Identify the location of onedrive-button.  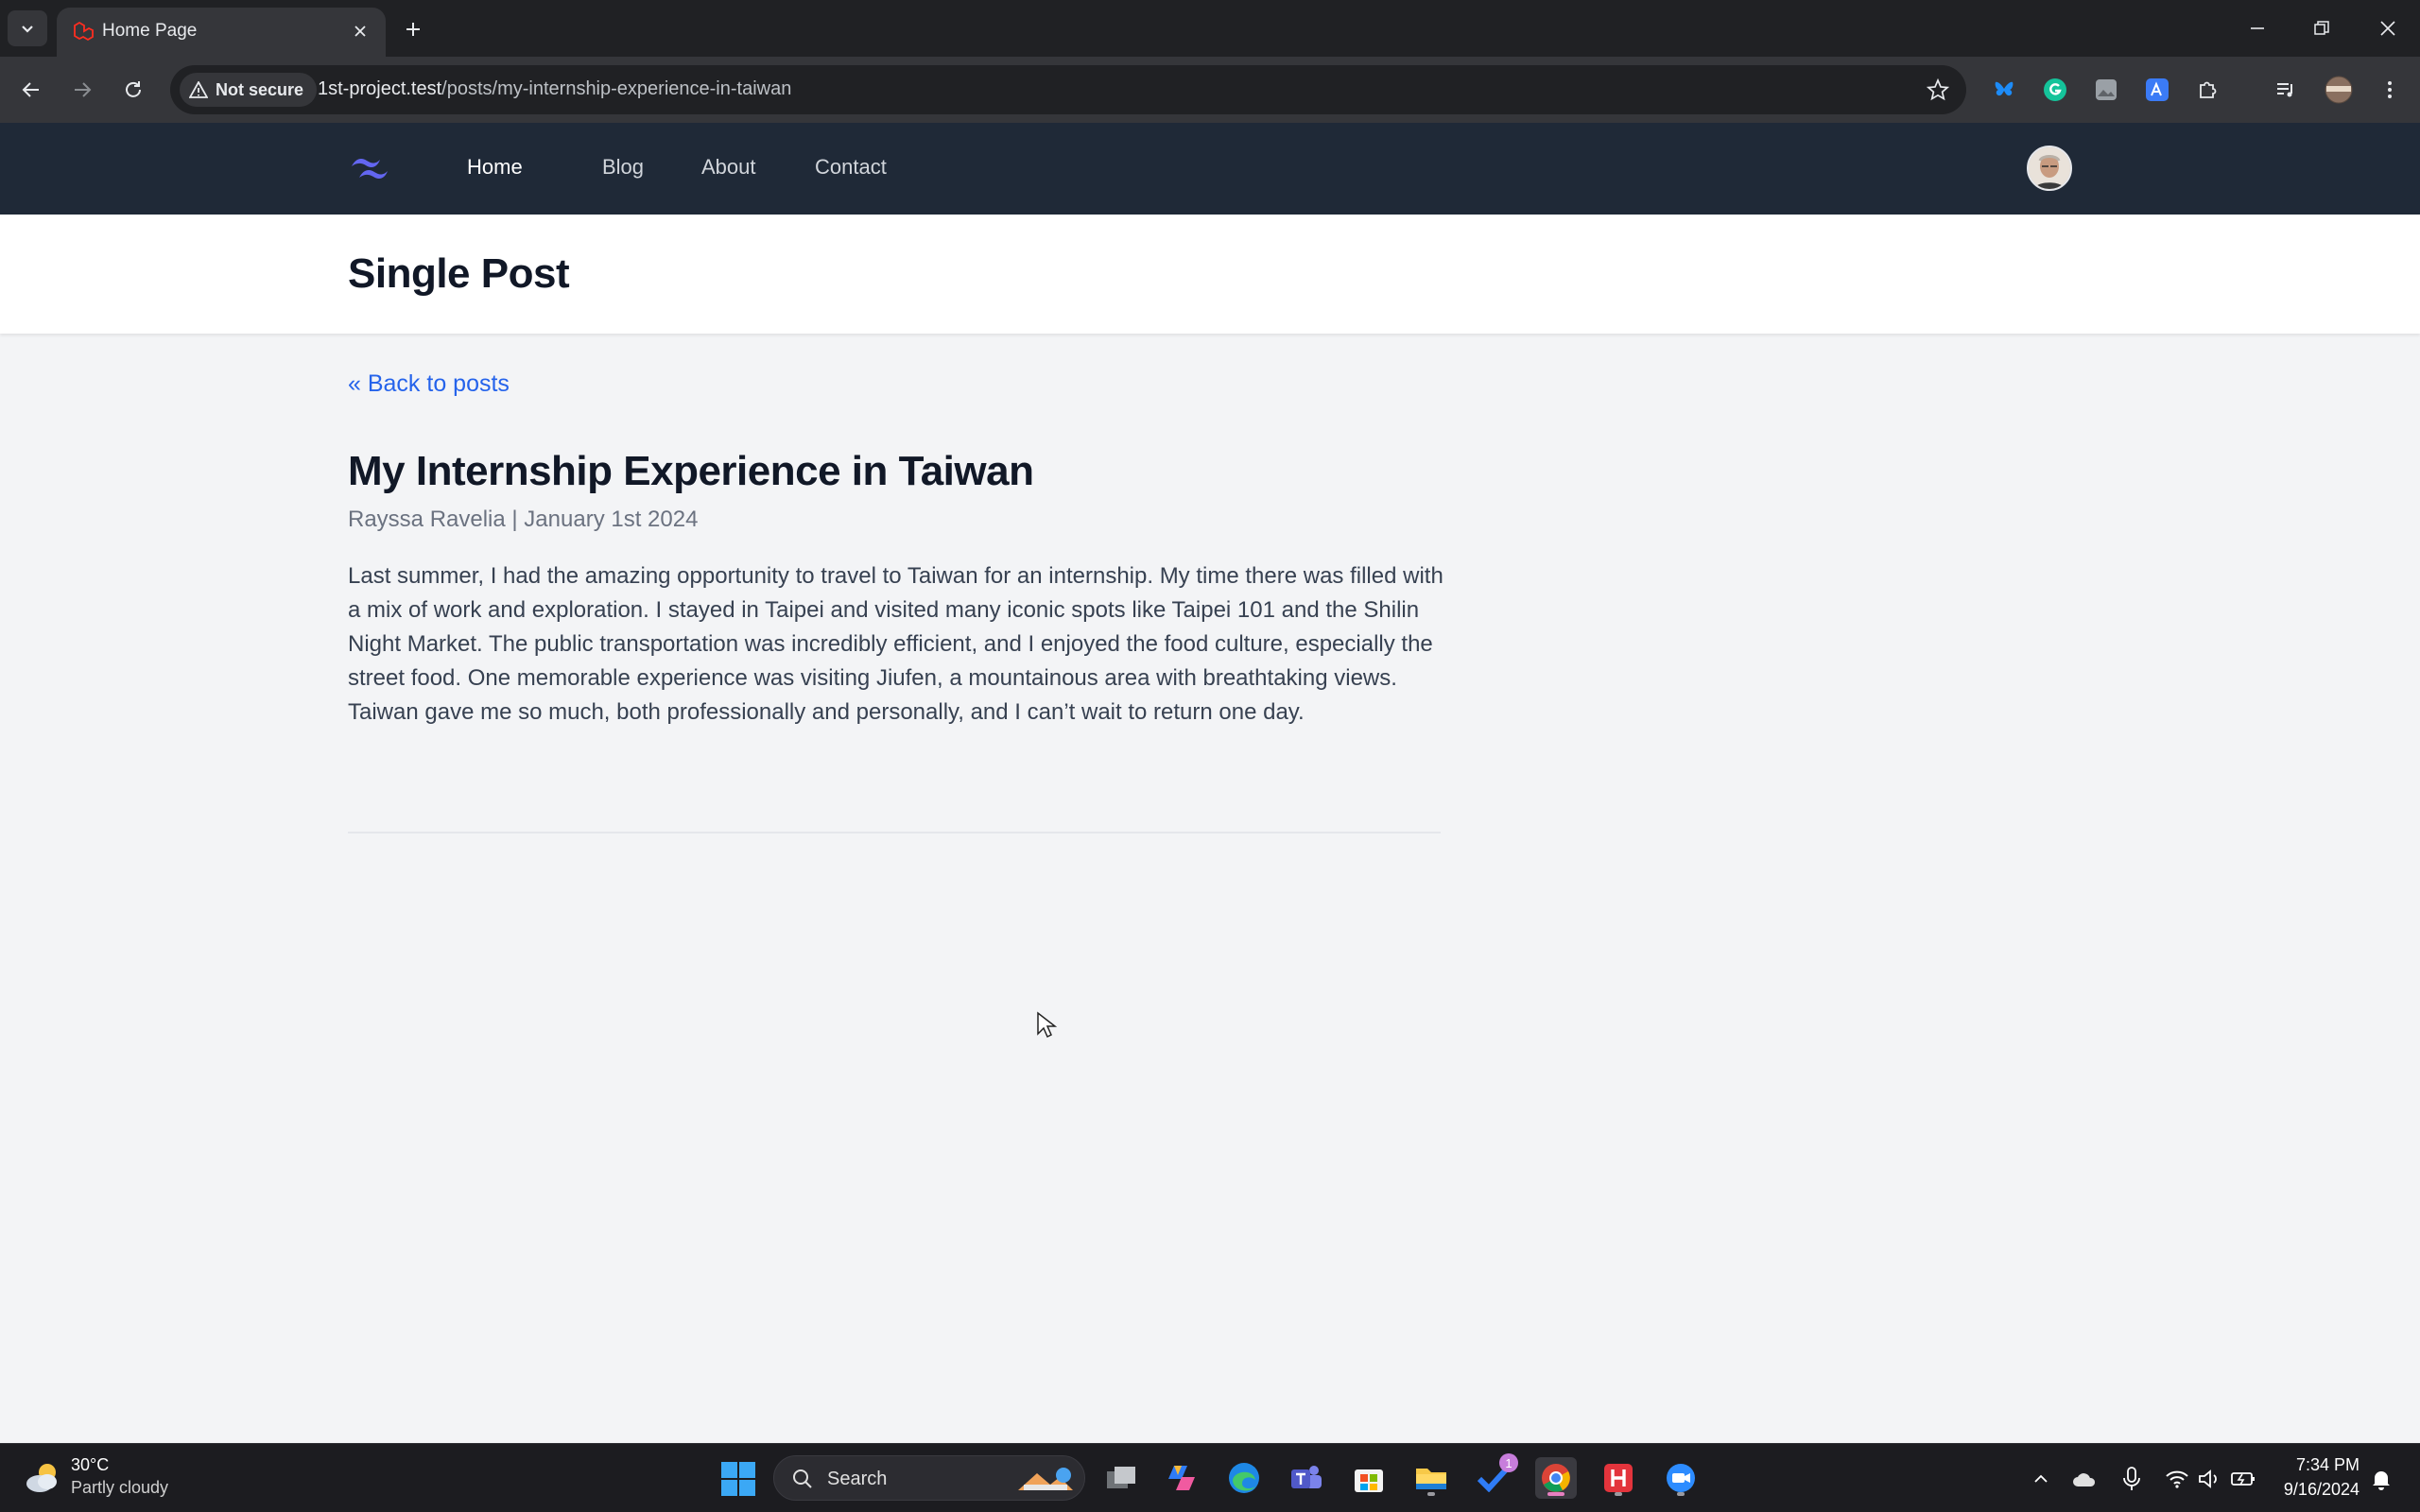
(2084, 1479).